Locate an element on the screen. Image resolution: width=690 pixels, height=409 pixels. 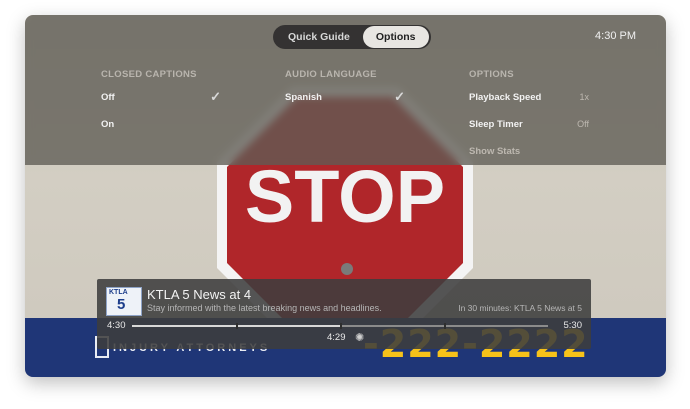
option-value: 1x is located at coordinates (584, 97).